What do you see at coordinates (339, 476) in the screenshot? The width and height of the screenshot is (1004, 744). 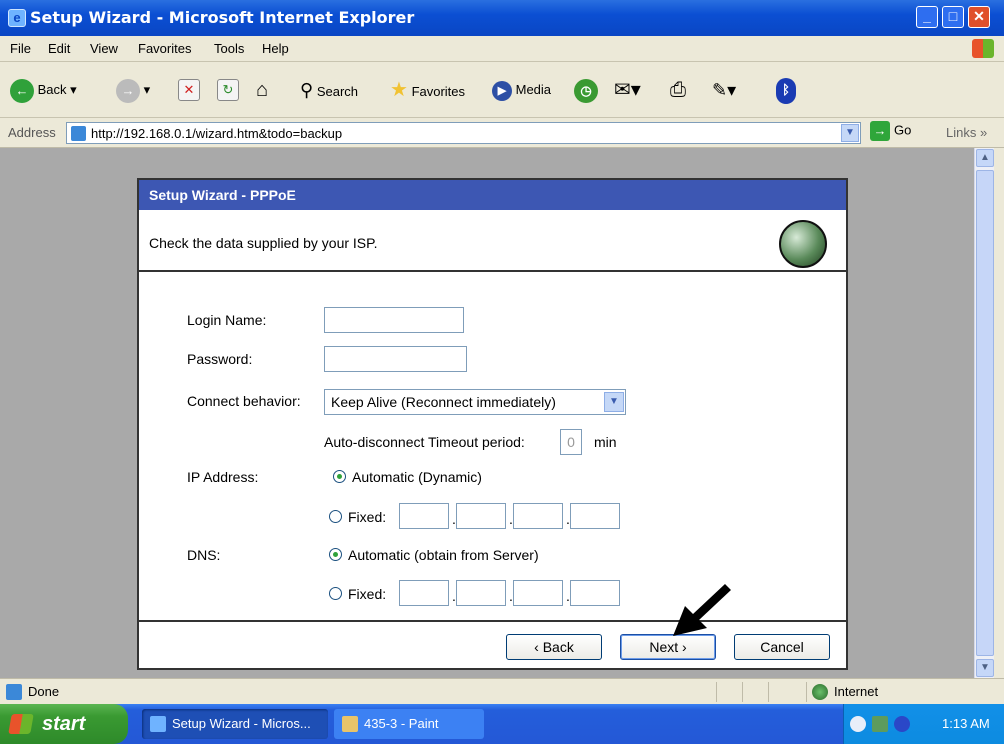 I see `ip-automatic-radio` at bounding box center [339, 476].